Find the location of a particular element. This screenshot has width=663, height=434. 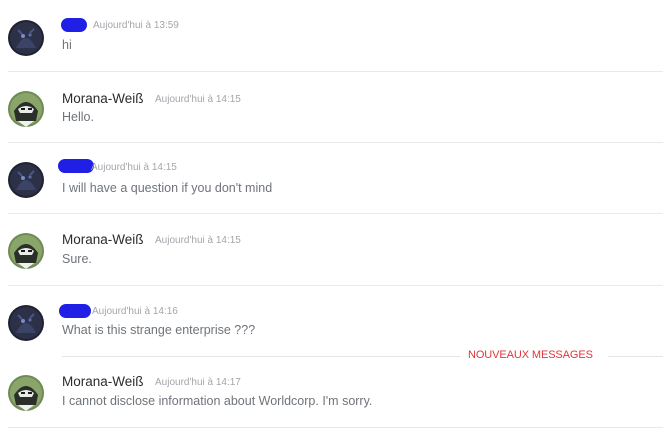

new-messages-divider: NOUVEAUX MESSAGES is located at coordinates (362, 355).